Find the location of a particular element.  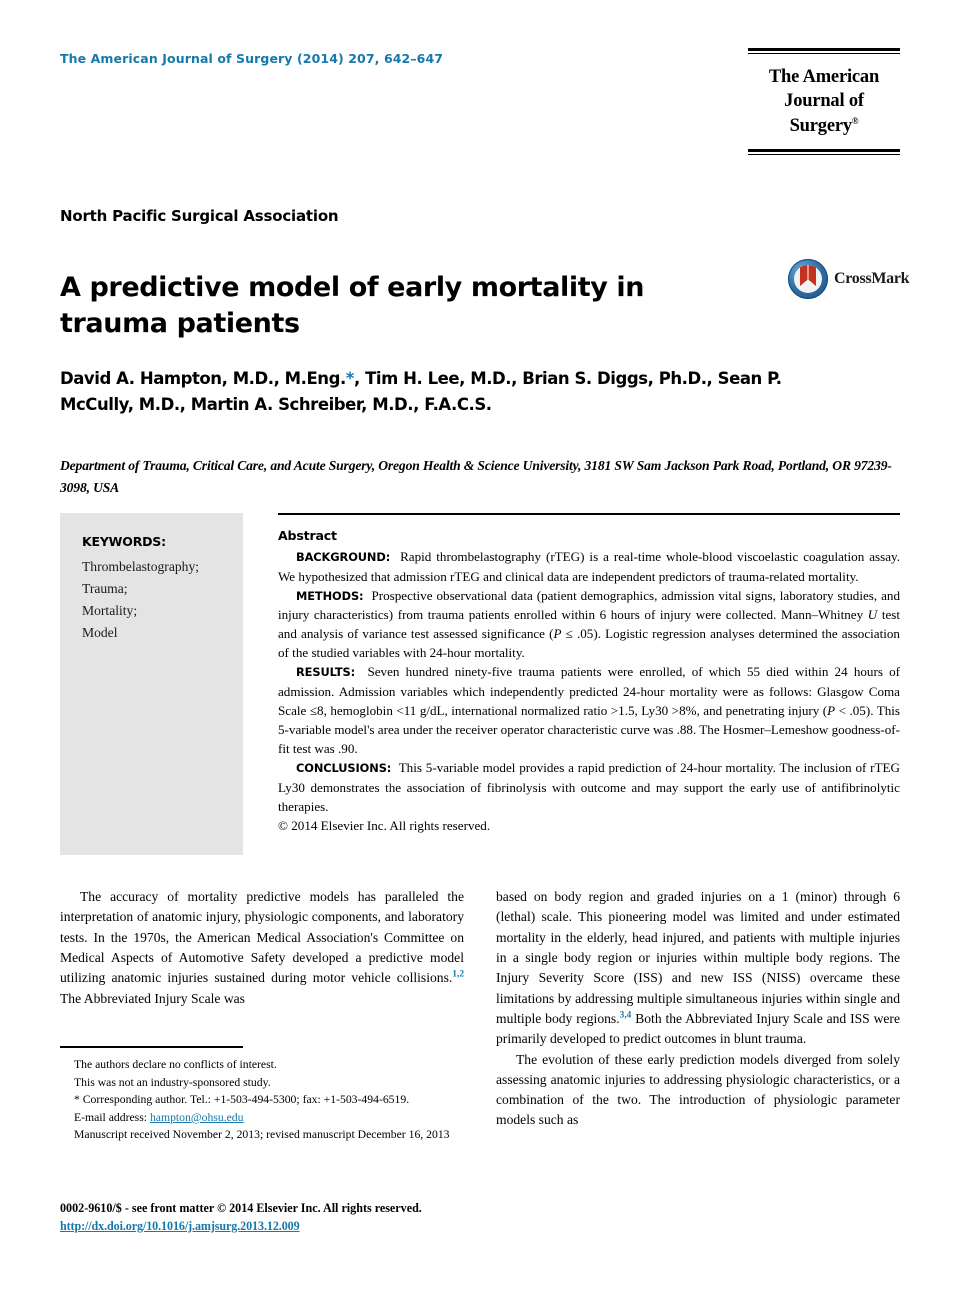

crossmark-badge: CrossMark is located at coordinates (849, 279).